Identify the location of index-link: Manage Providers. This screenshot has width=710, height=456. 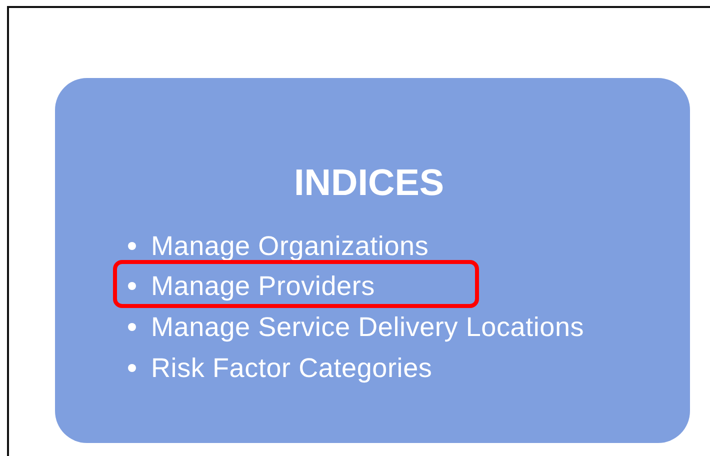
(263, 286).